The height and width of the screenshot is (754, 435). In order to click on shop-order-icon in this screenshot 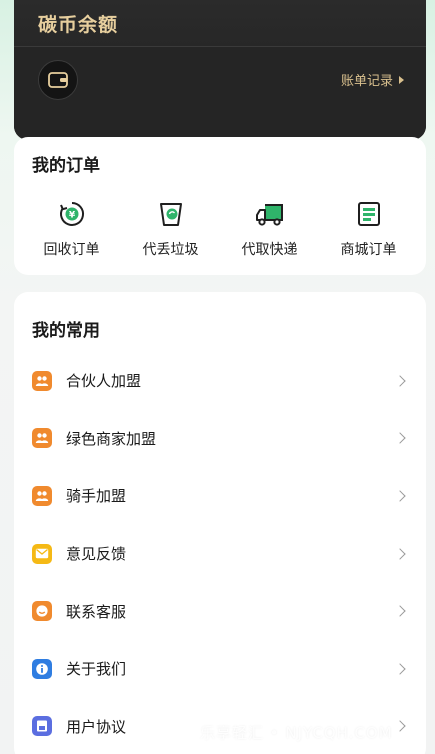, I will do `click(369, 214)`.